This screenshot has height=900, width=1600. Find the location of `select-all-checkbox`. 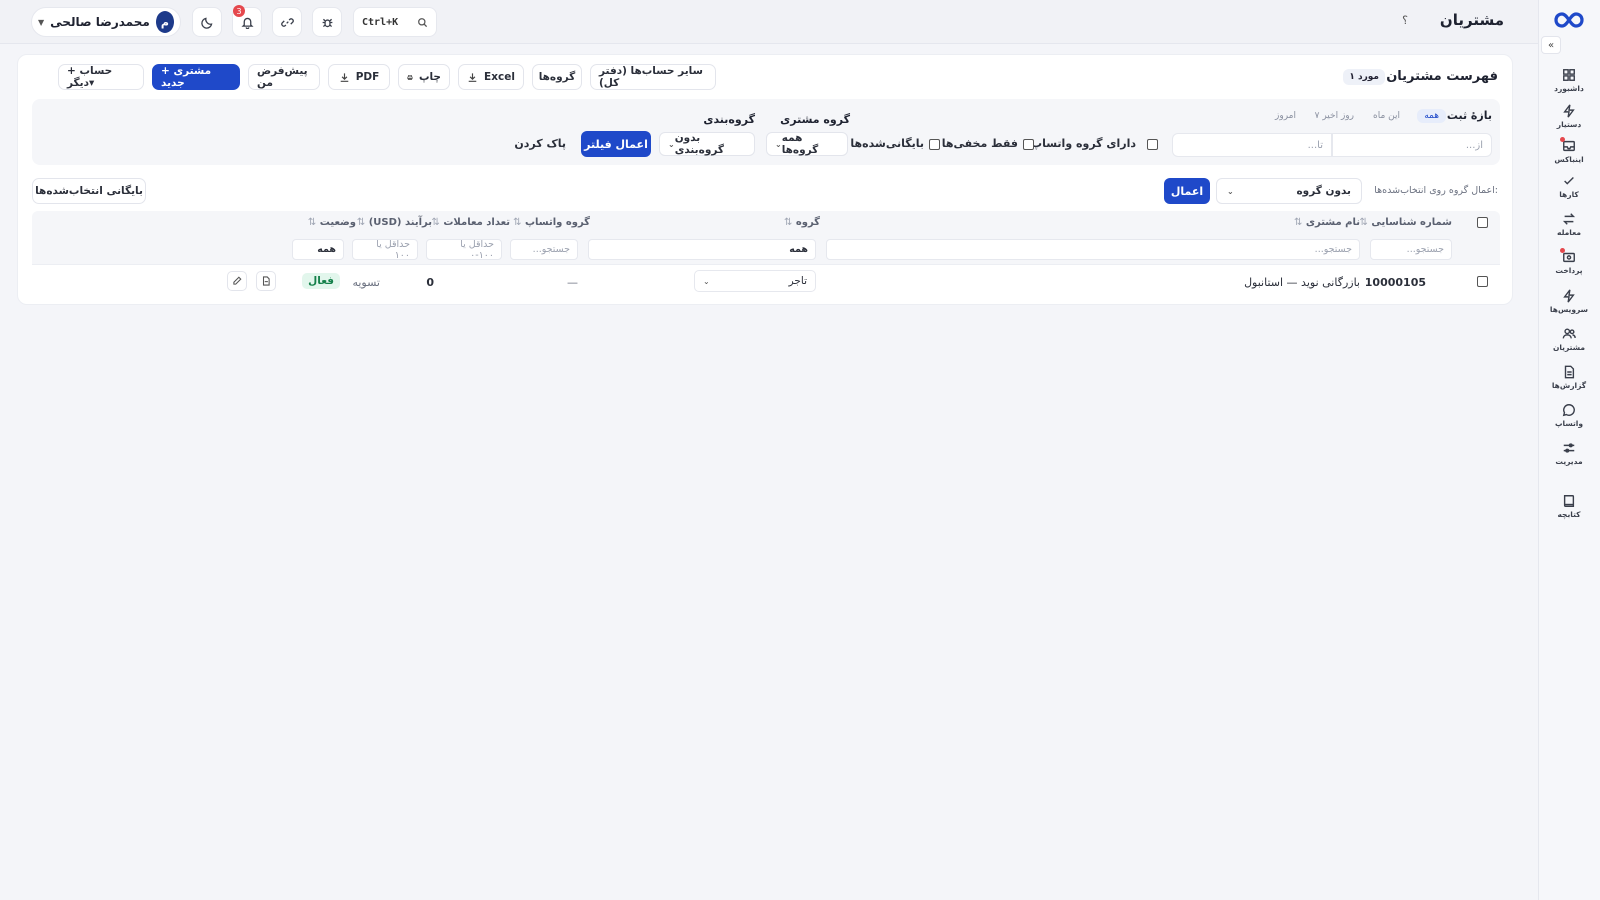

select-all-checkbox is located at coordinates (1482, 222).